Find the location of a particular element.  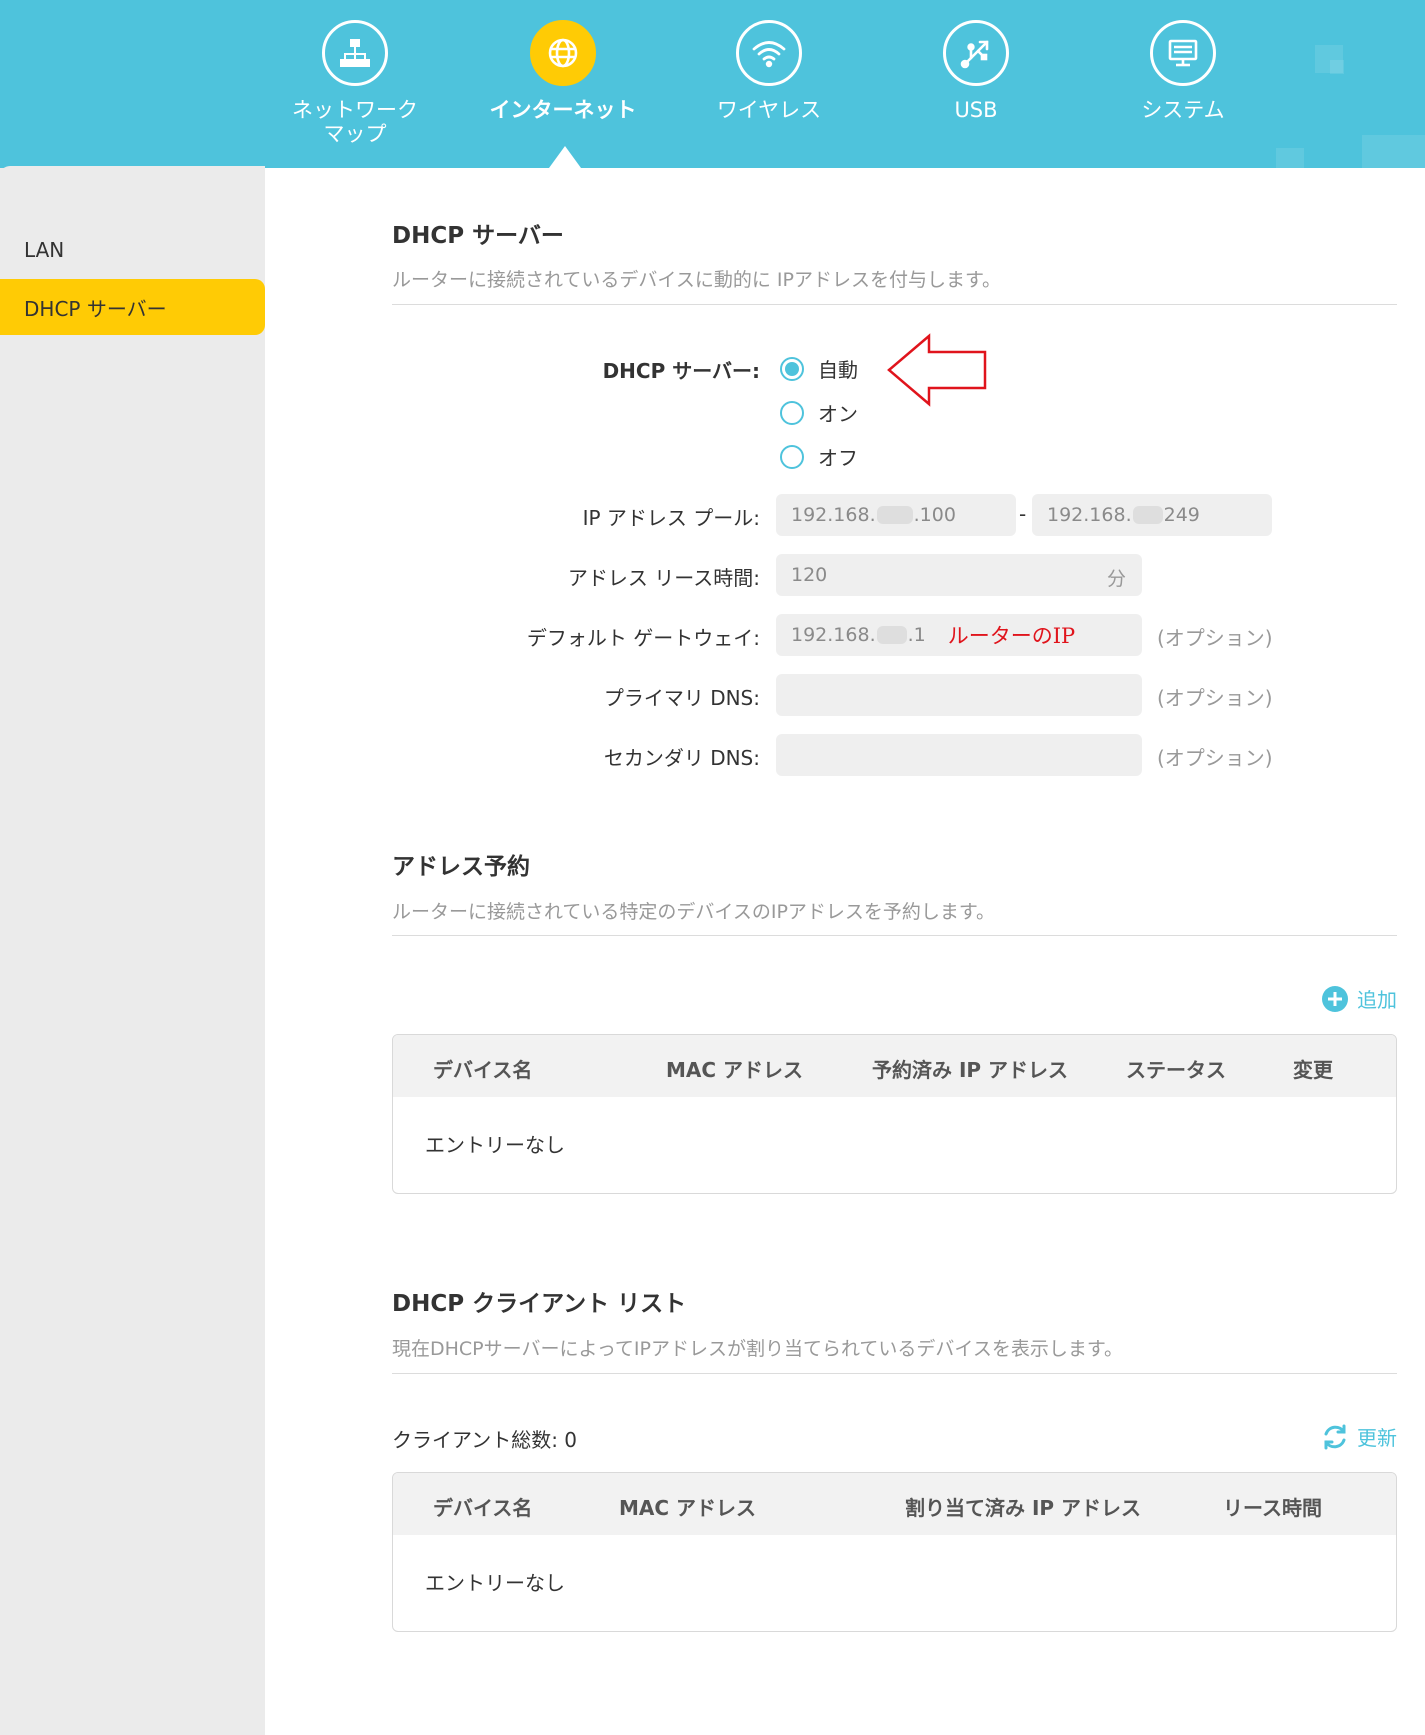

radio-on: オン is located at coordinates (819, 412).